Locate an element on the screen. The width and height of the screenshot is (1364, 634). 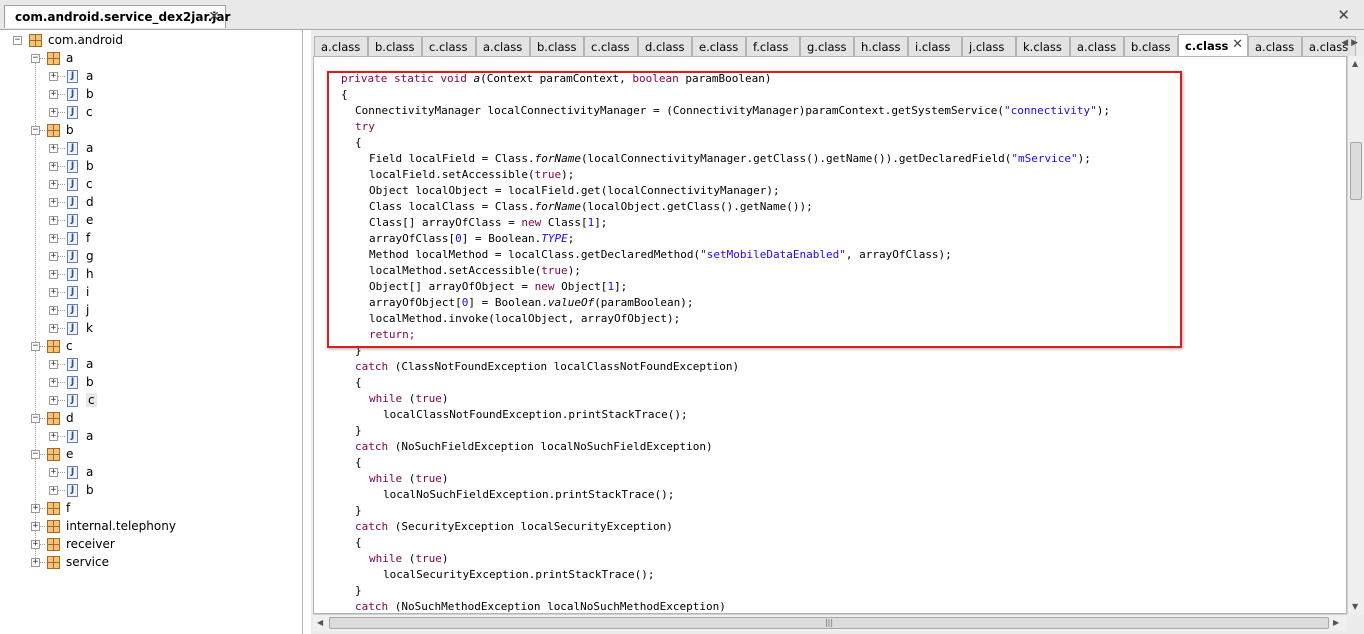
tab-class-file: e.class is located at coordinates (719, 46).